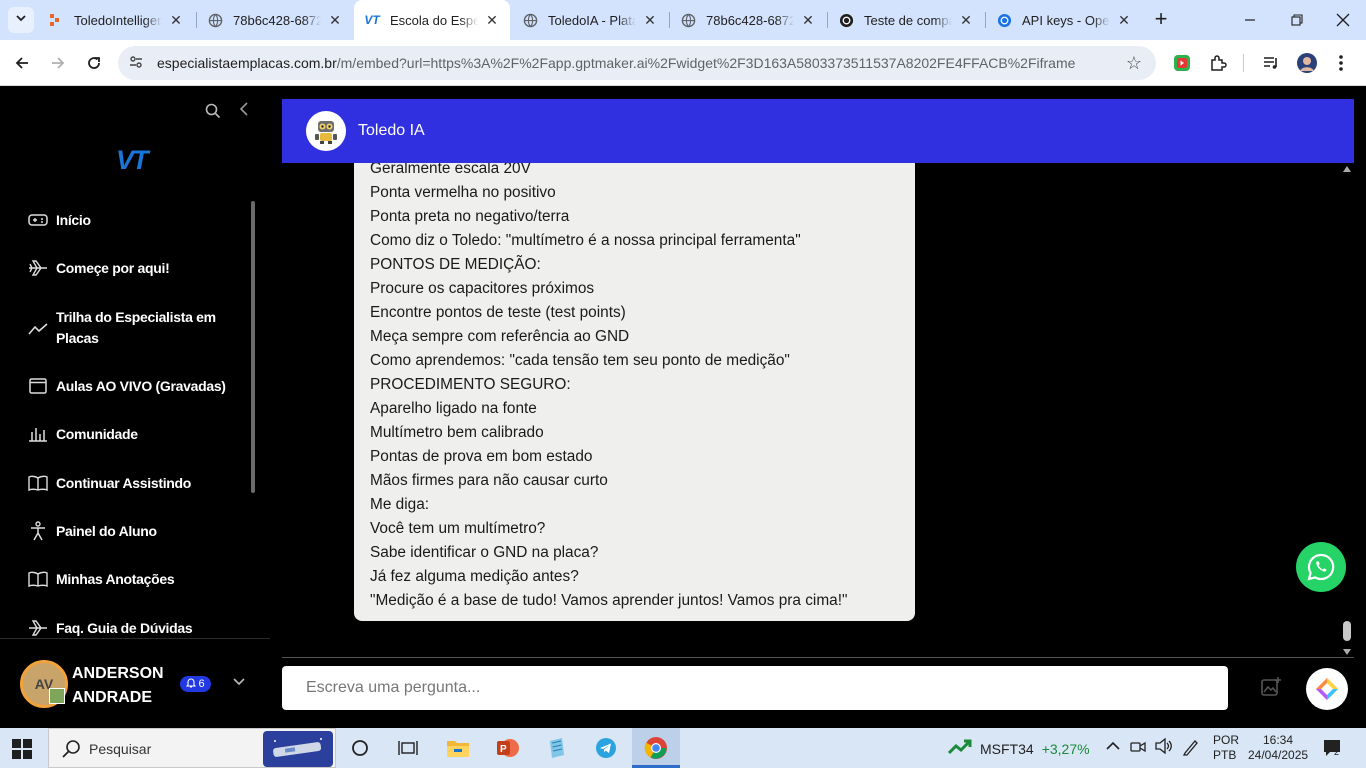 The width and height of the screenshot is (1366, 768). What do you see at coordinates (1347, 652) in the screenshot?
I see `scroll-down-arrow-icon` at bounding box center [1347, 652].